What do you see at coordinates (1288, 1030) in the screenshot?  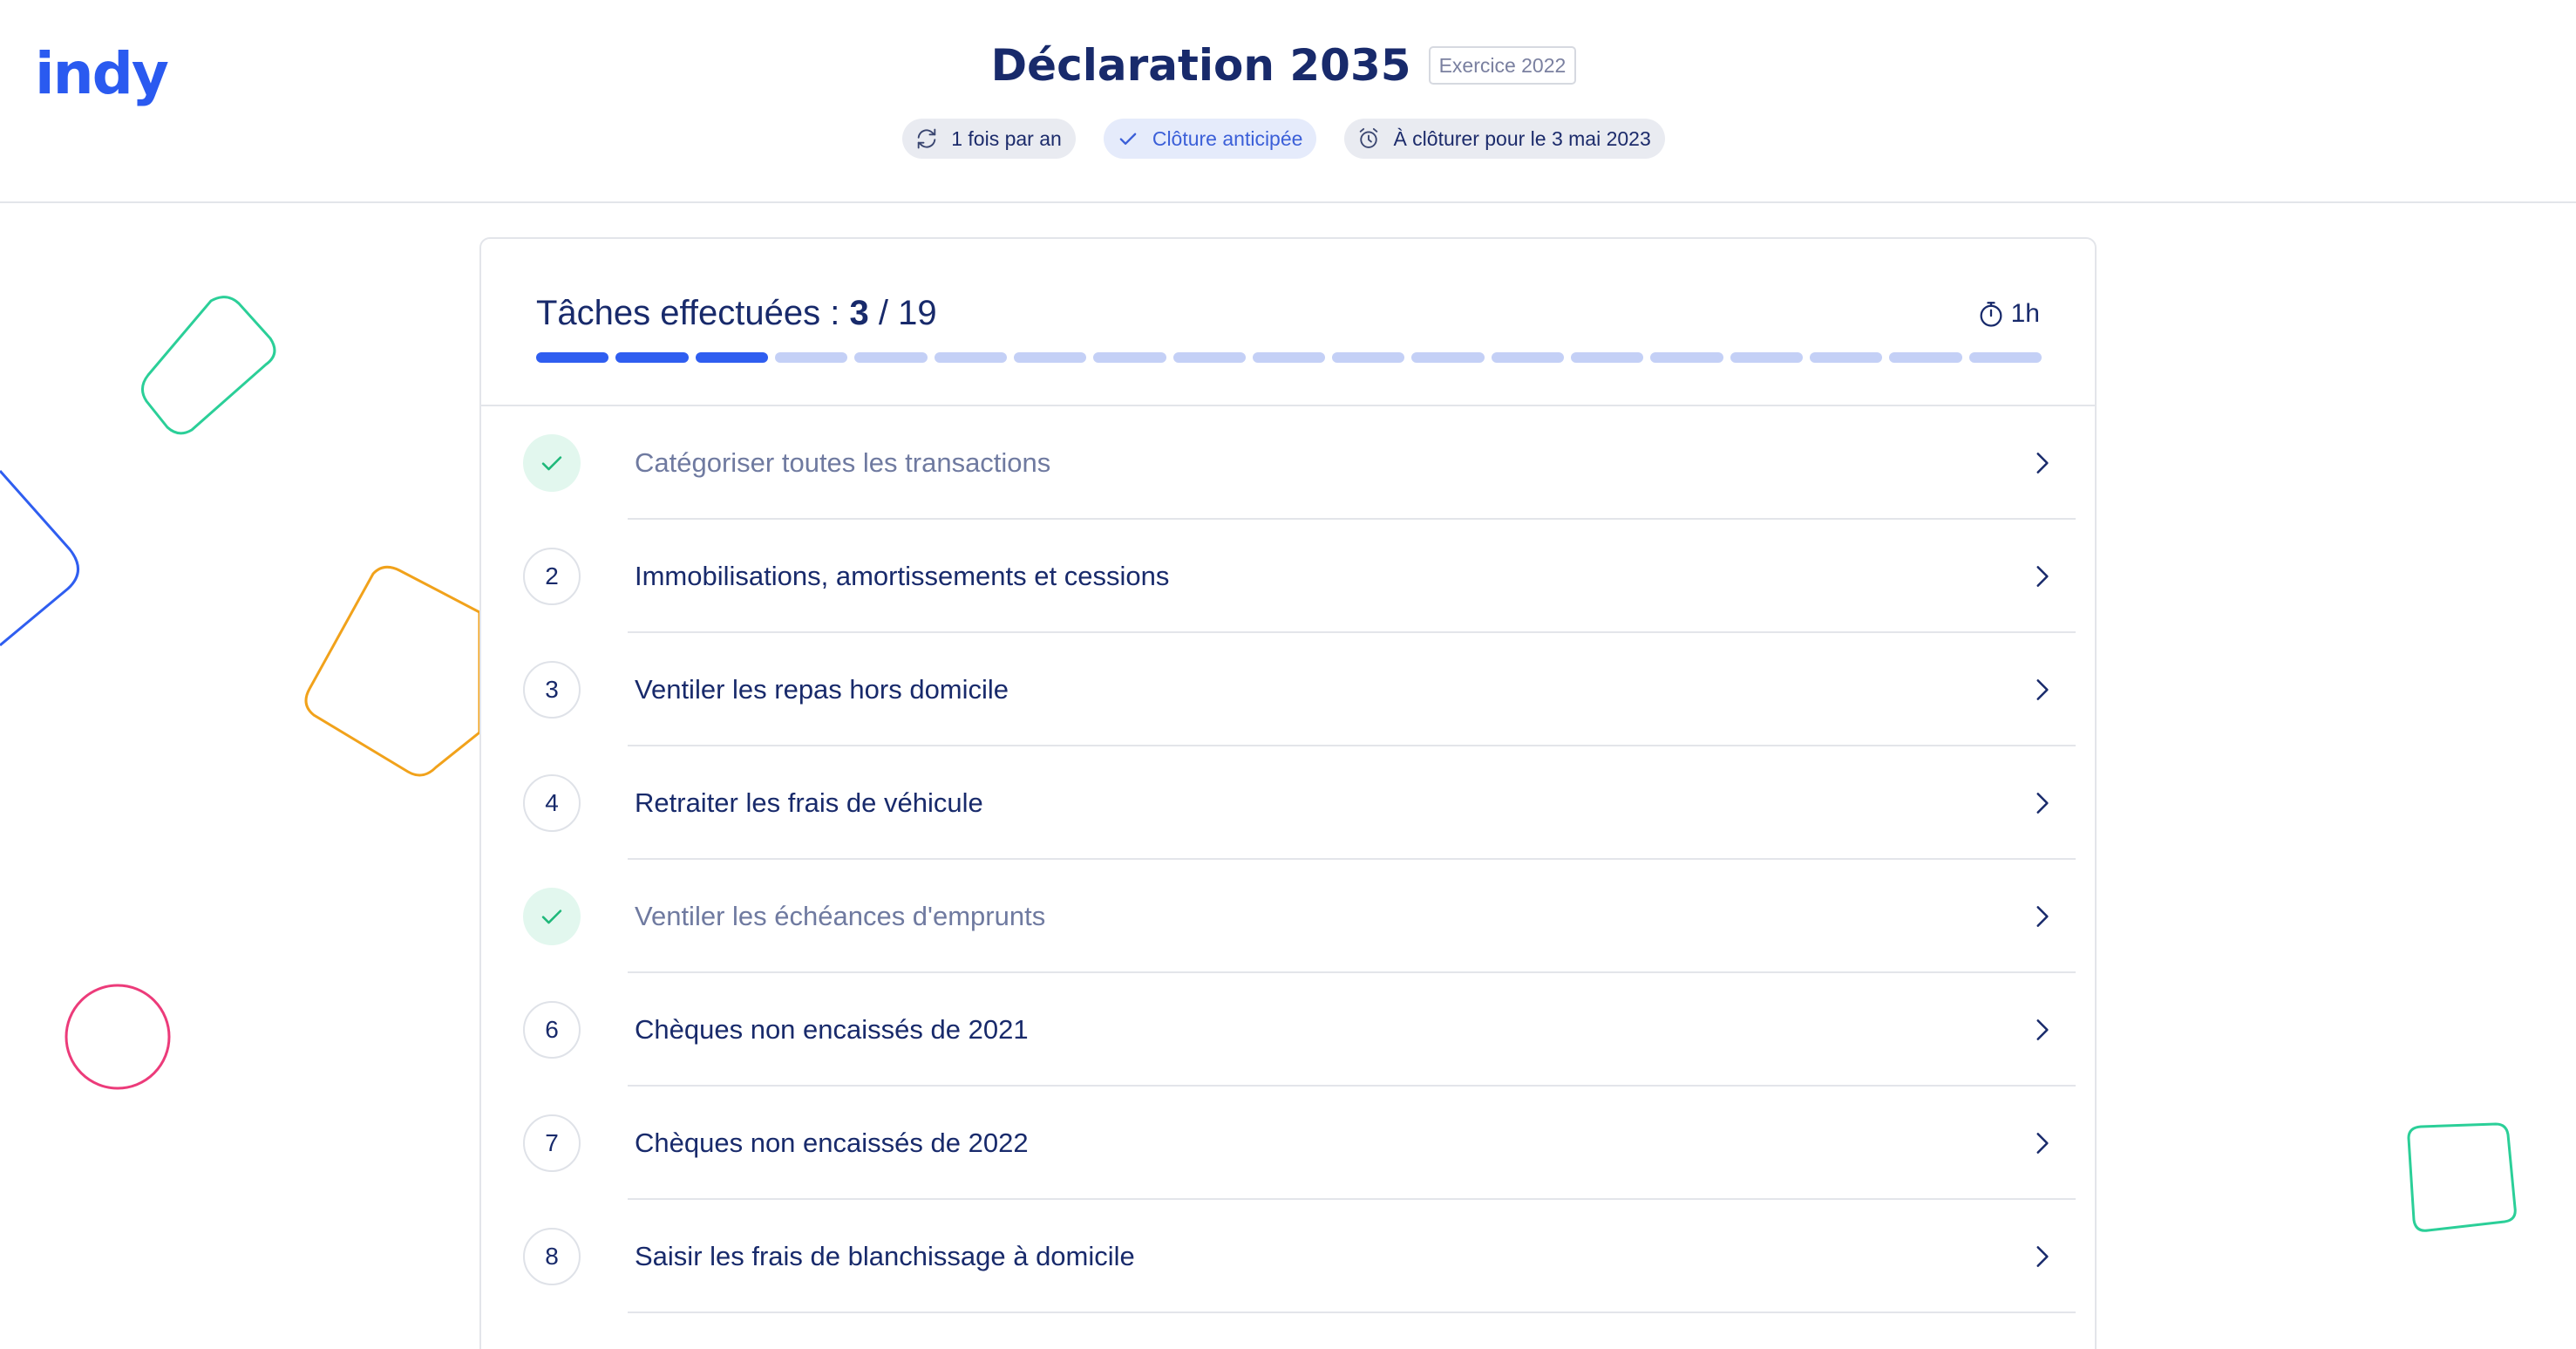 I see `task-row: 6 Chèques non encaissés de 2021` at bounding box center [1288, 1030].